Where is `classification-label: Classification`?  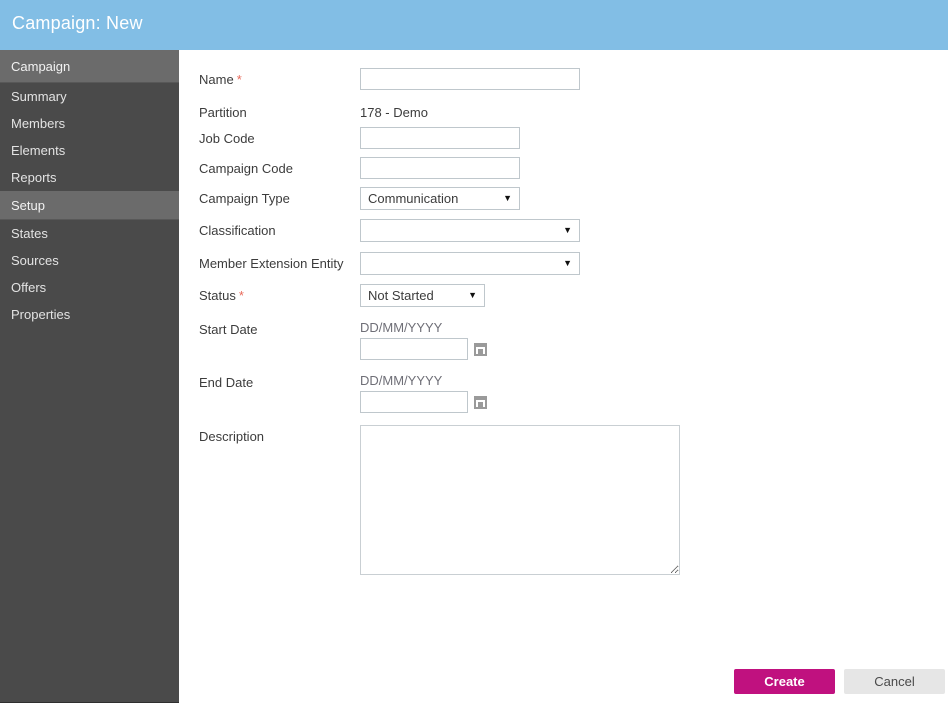
classification-label: Classification is located at coordinates (237, 230).